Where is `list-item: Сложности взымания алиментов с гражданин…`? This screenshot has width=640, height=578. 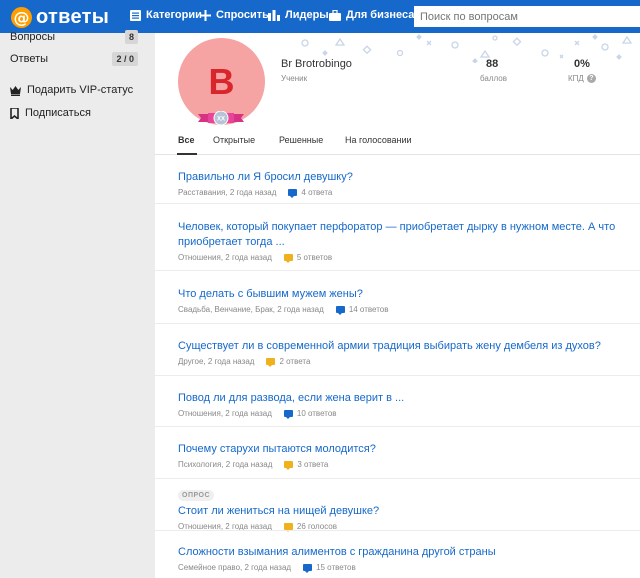
list-item: Сложности взымания алиментов с гражданин… is located at coordinates (398, 559).